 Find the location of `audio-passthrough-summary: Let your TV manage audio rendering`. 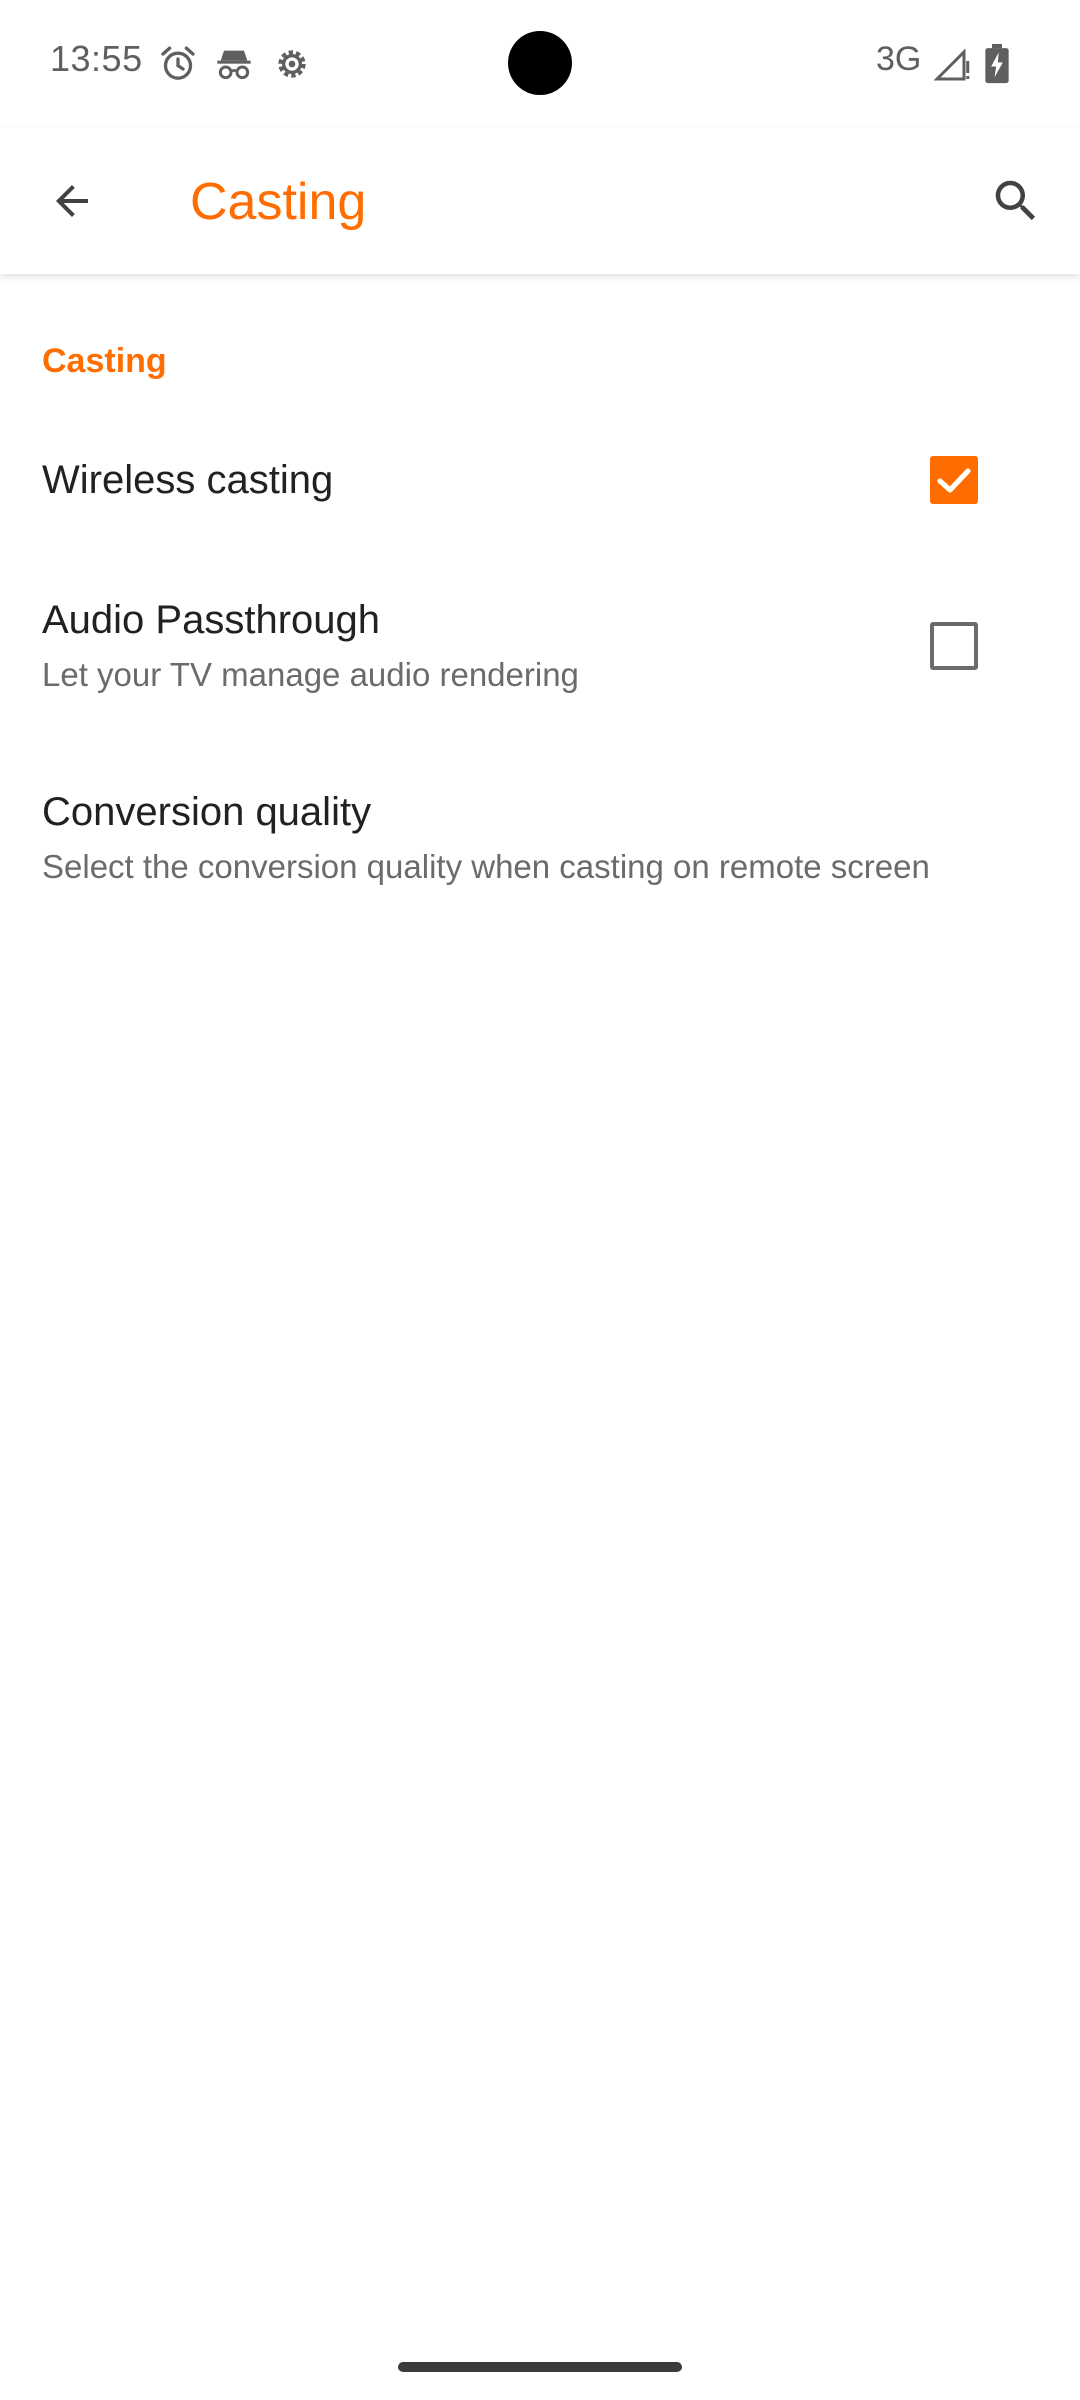

audio-passthrough-summary: Let your TV manage audio rendering is located at coordinates (310, 674).